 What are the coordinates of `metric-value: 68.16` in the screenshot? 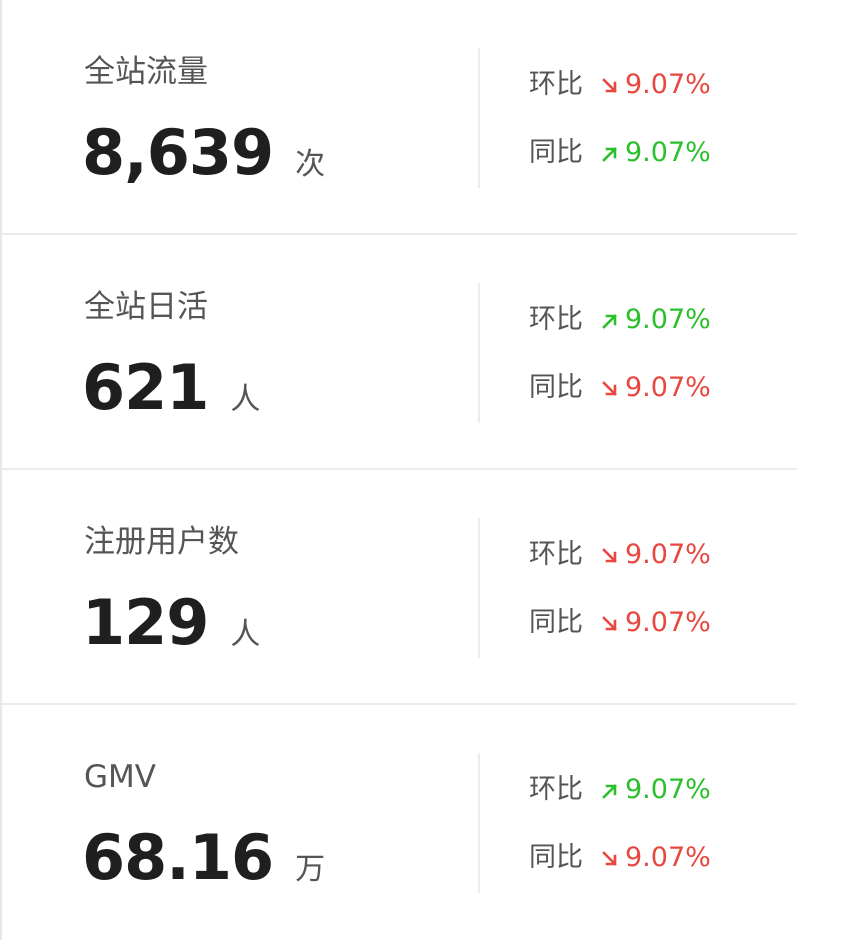 It's located at (178, 857).